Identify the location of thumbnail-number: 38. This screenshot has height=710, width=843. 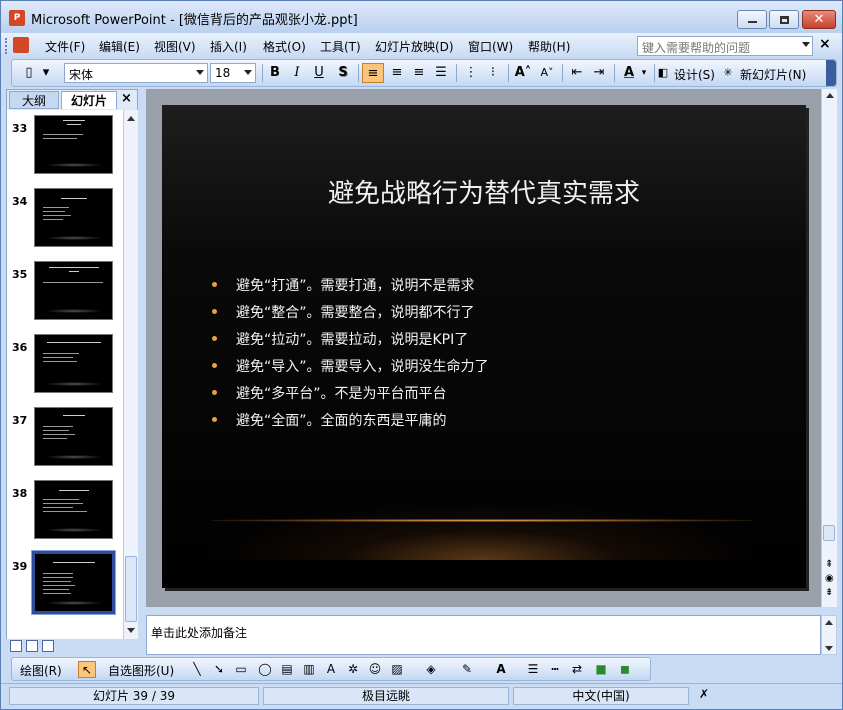
(20, 493).